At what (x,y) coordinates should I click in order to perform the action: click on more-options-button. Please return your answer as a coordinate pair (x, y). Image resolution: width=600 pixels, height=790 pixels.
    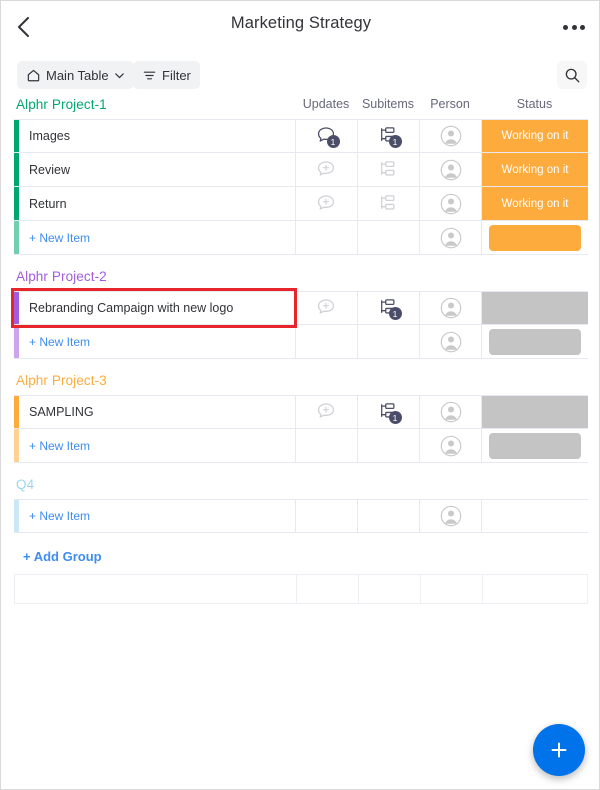
    Looking at the image, I should click on (574, 27).